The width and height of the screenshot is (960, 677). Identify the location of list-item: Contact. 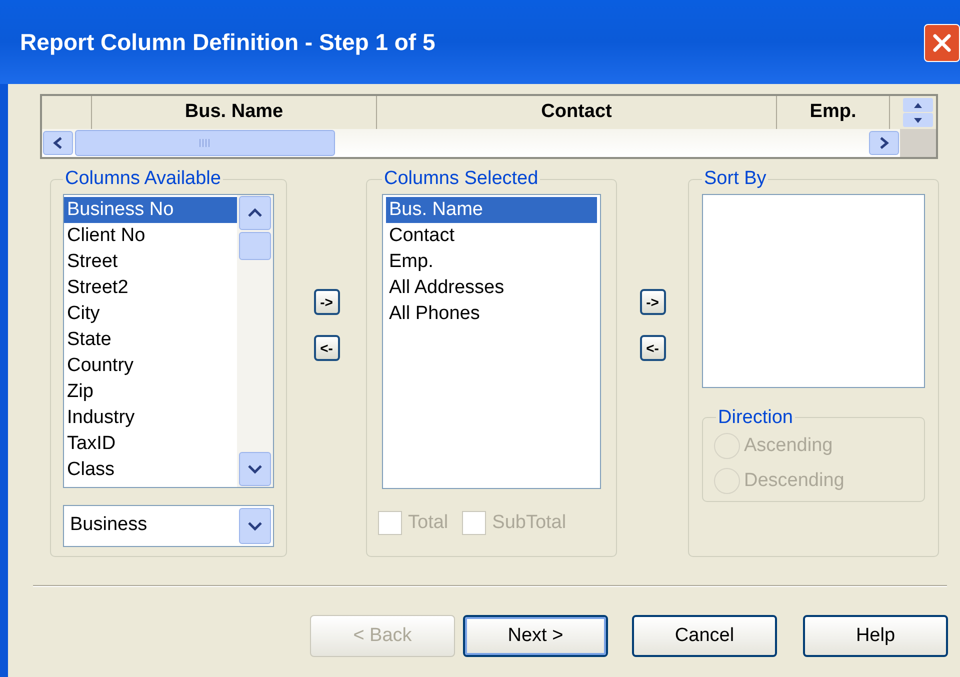
(491, 235).